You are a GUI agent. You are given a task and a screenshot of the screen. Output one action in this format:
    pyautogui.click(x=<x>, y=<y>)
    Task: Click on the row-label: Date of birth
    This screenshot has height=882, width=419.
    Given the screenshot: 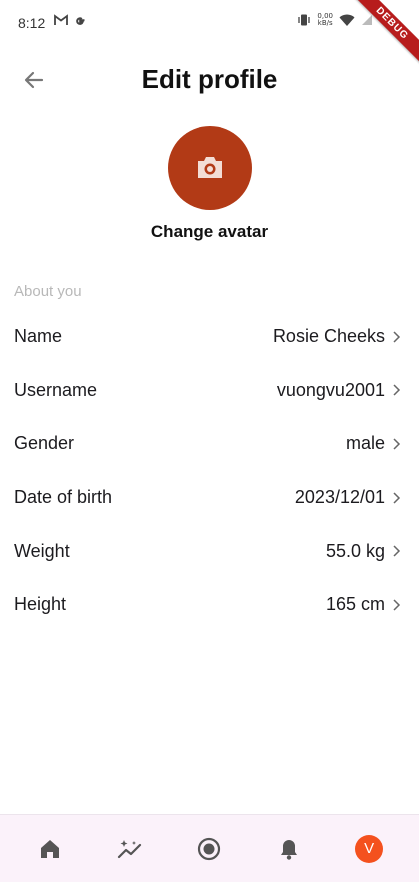 What is the action you would take?
    pyautogui.click(x=63, y=497)
    